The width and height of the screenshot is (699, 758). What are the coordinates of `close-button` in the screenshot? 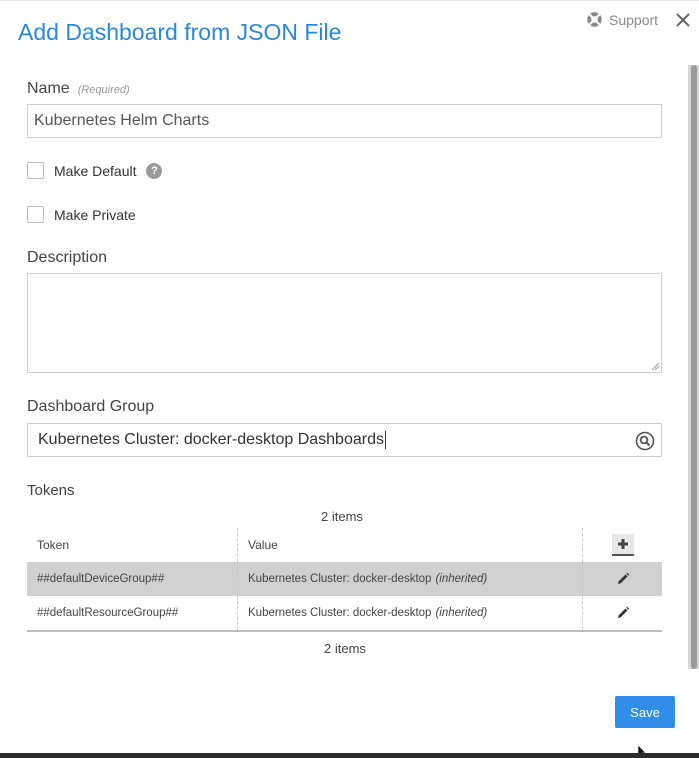 It's located at (683, 20).